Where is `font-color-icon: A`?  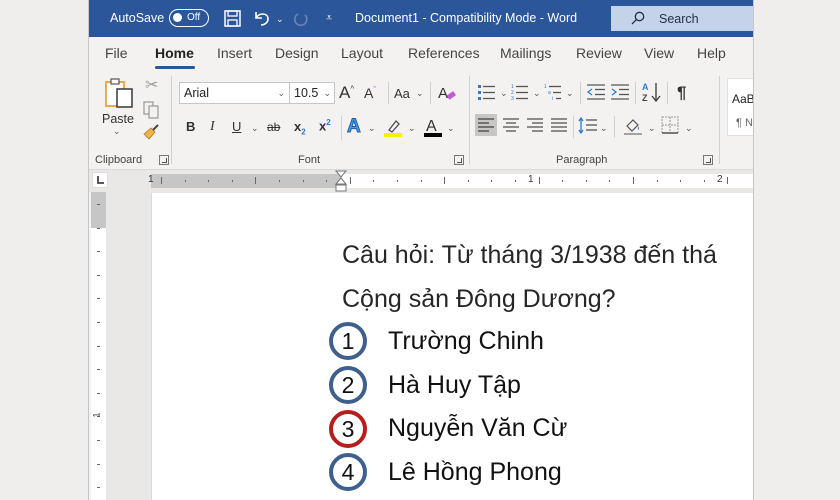 font-color-icon: A is located at coordinates (433, 129).